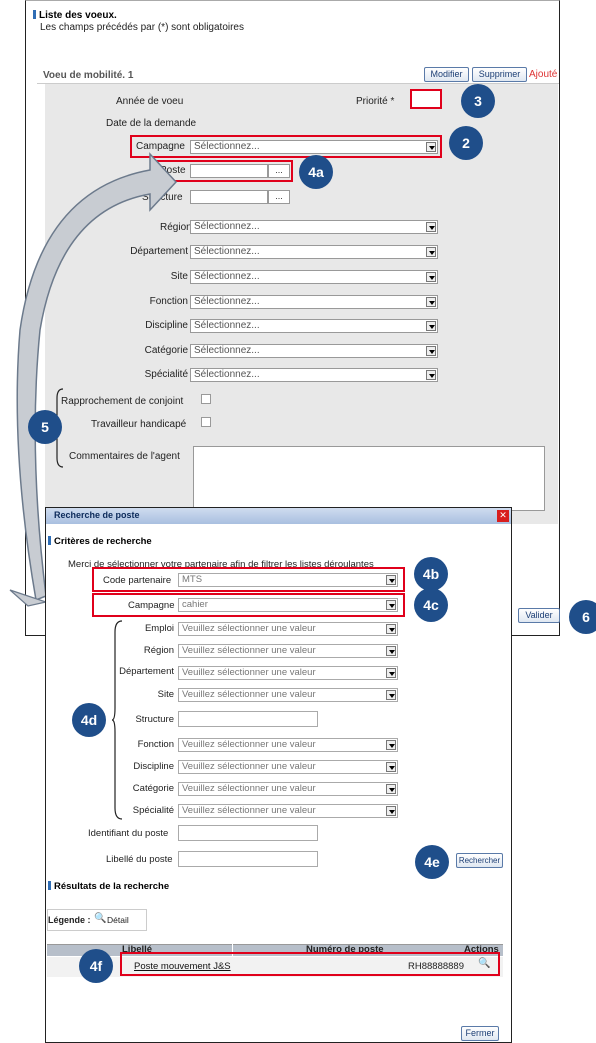  What do you see at coordinates (153, 788) in the screenshot?
I see `dlg-categorie-label: Catégorie` at bounding box center [153, 788].